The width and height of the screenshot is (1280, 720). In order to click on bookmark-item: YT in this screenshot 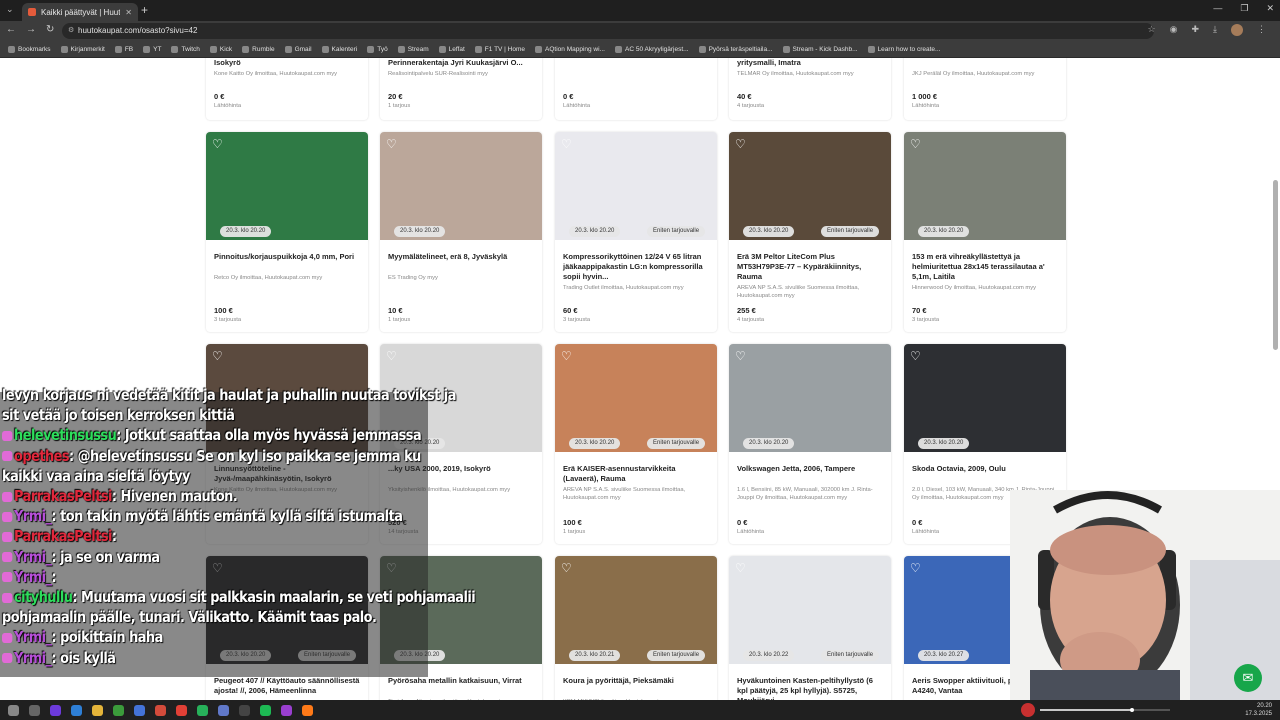, I will do `click(152, 49)`.